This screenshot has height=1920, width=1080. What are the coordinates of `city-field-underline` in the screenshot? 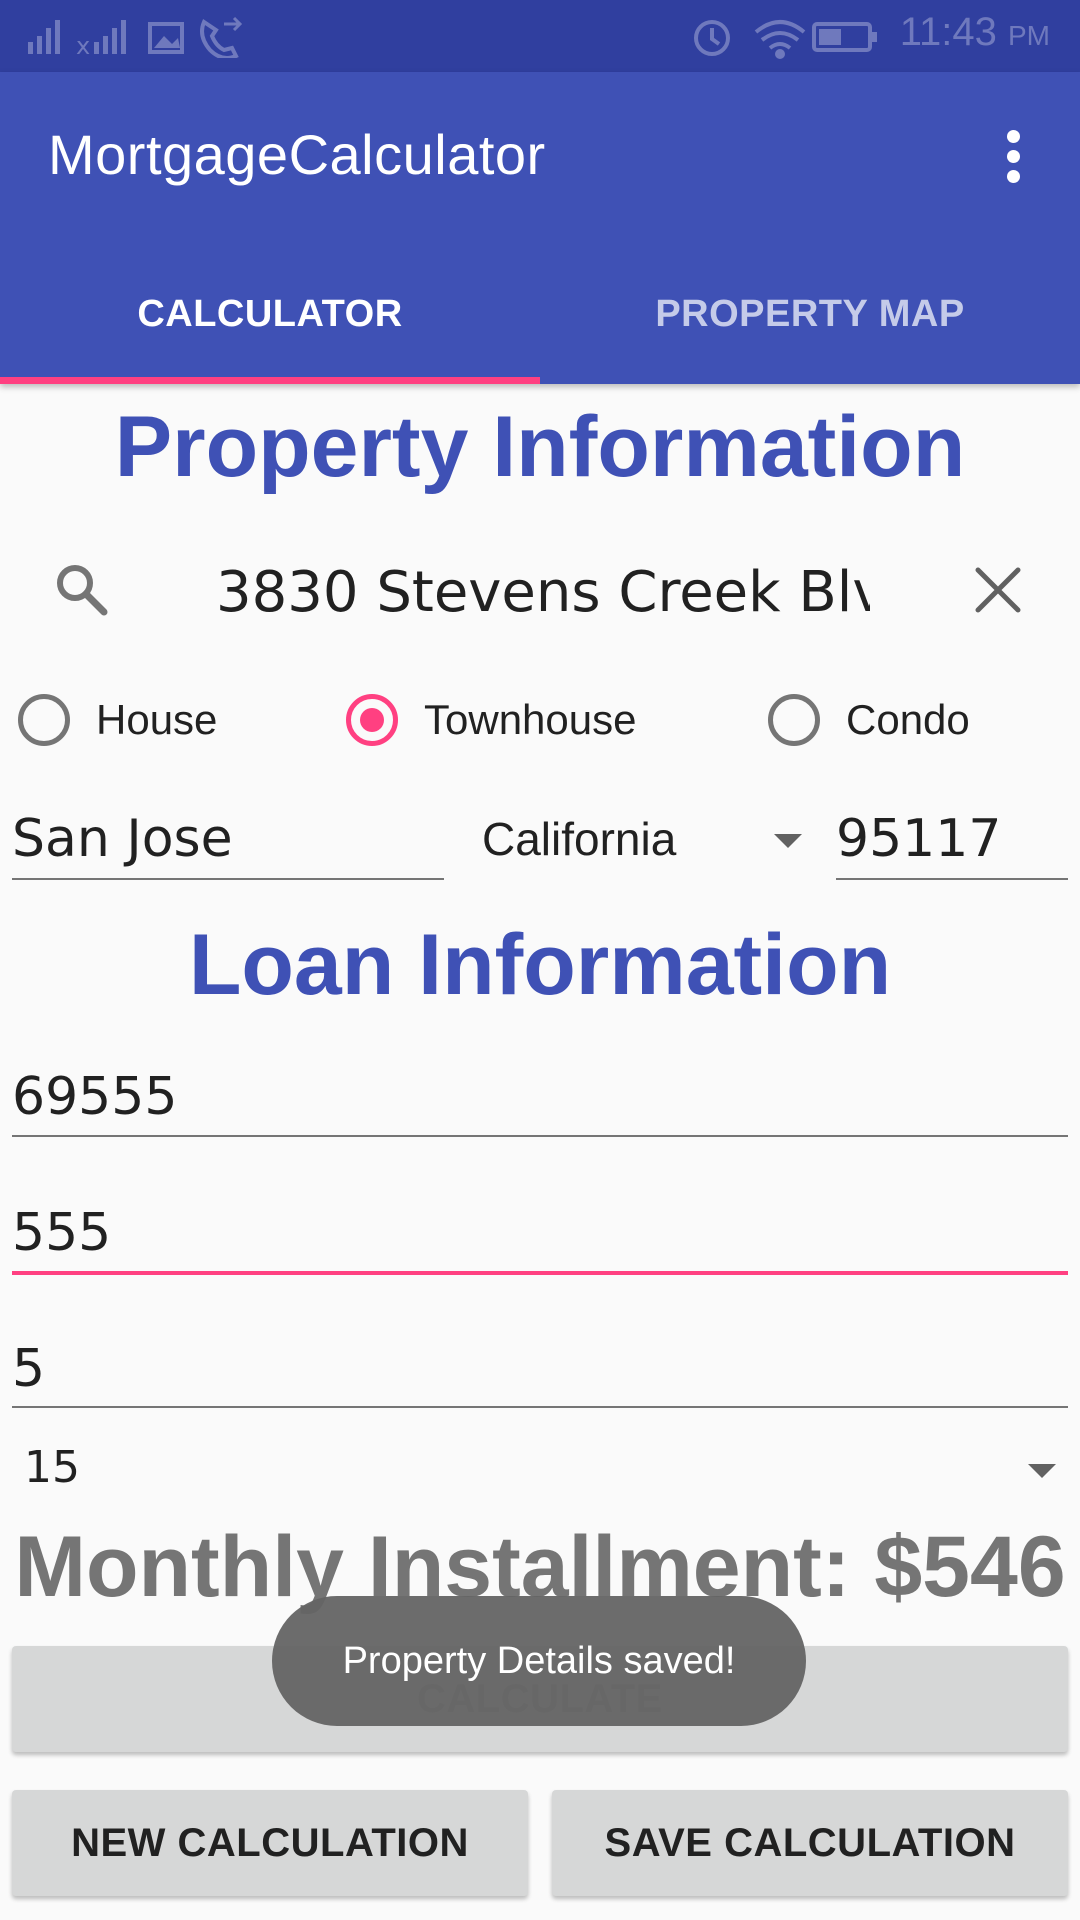 It's located at (228, 879).